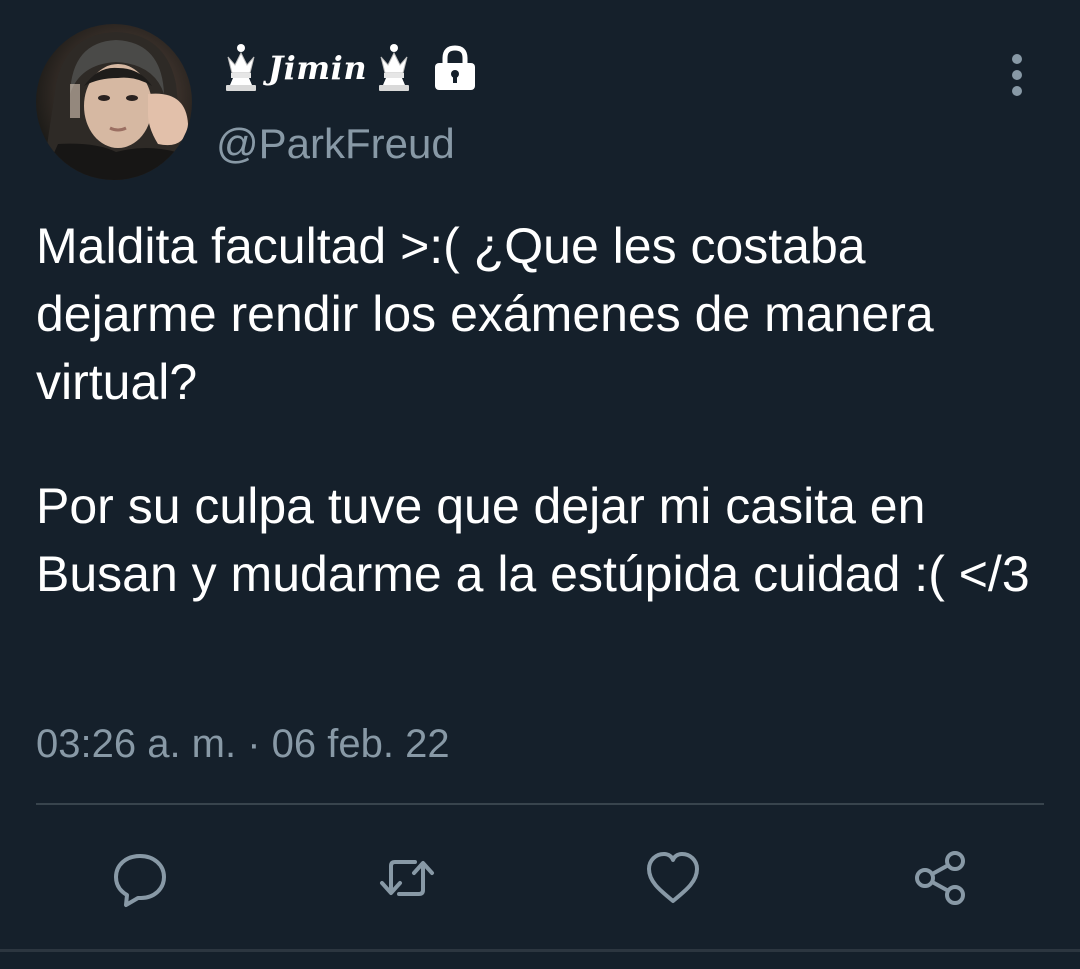  I want to click on reply-button, so click(140, 878).